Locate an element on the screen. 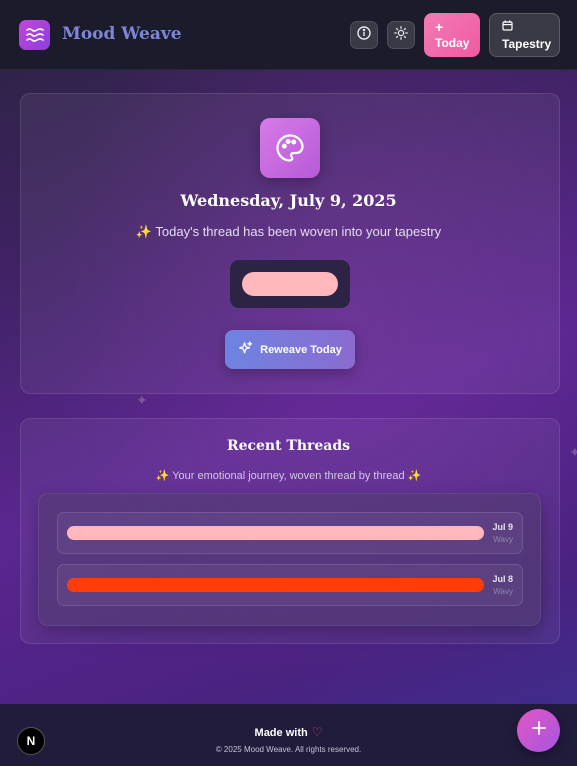 This screenshot has height=766, width=577. add-entry-fab is located at coordinates (538, 730).